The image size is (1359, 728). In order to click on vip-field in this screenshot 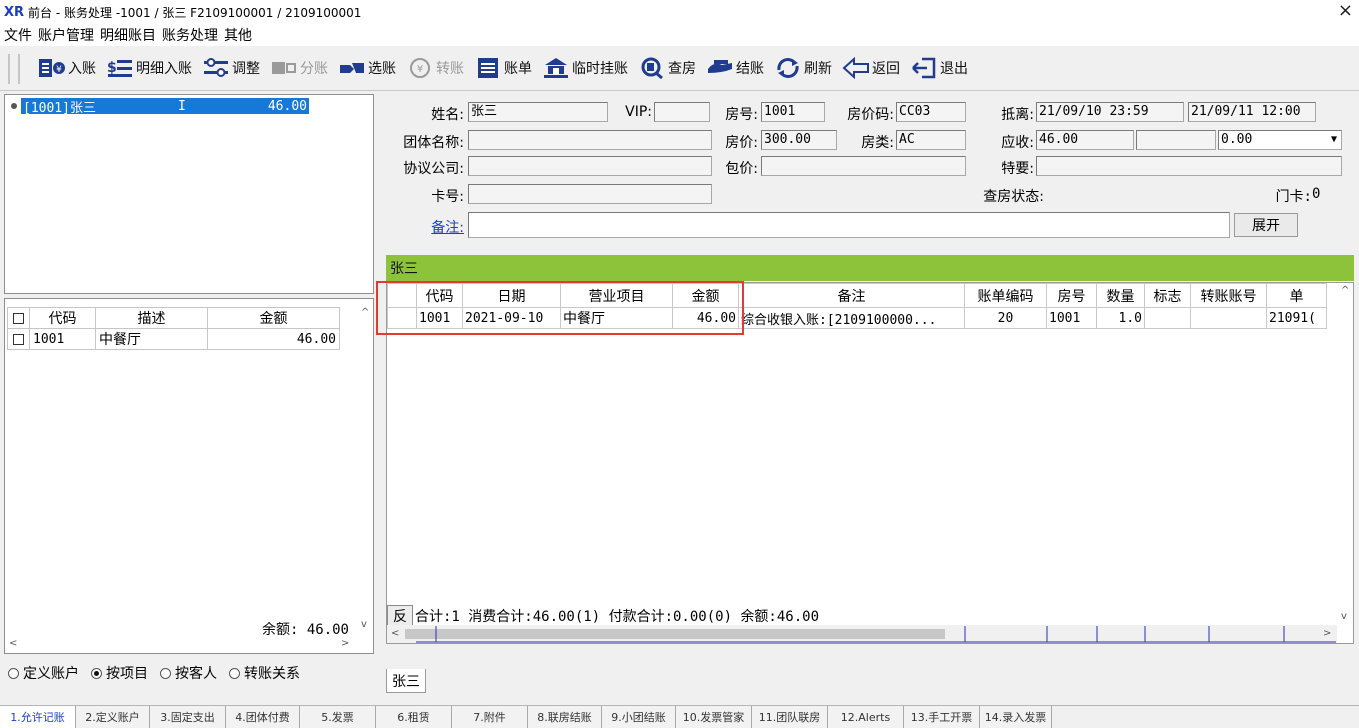, I will do `click(682, 112)`.